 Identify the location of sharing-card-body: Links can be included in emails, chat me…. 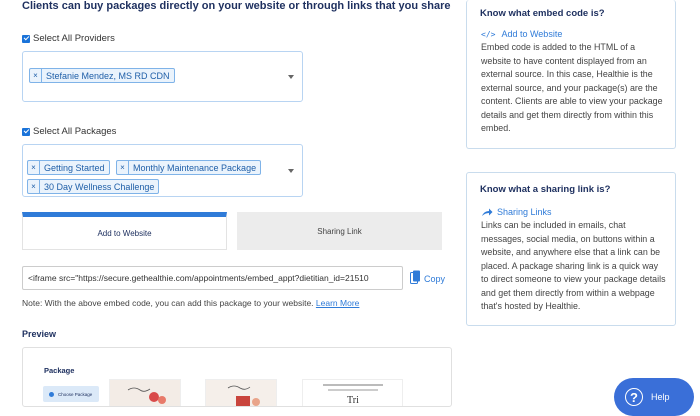
(573, 265).